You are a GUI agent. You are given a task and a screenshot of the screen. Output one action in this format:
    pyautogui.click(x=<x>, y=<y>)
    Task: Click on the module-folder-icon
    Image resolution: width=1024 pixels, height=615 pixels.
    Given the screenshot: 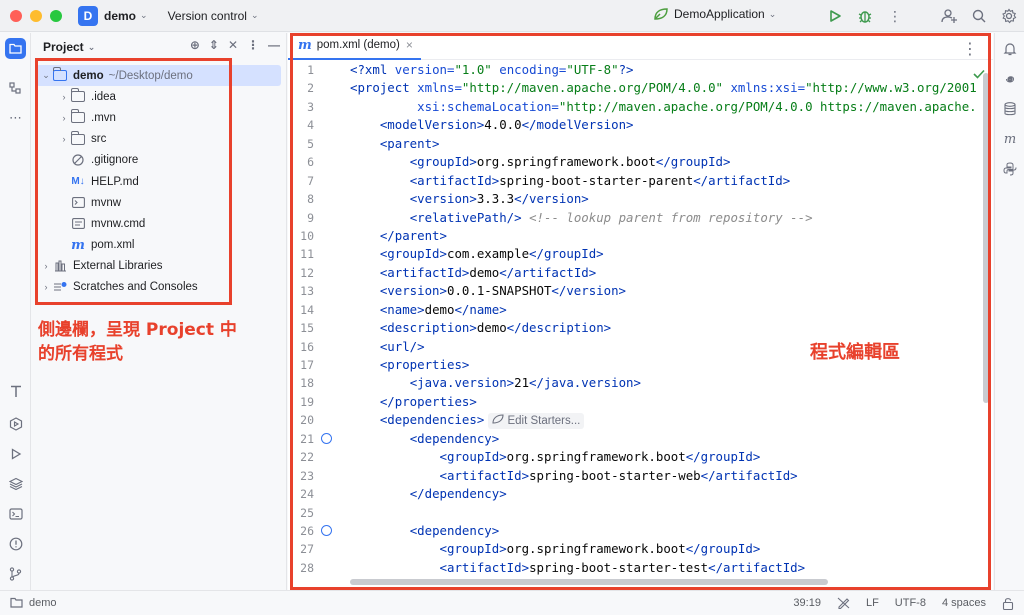 What is the action you would take?
    pyautogui.click(x=16, y=602)
    